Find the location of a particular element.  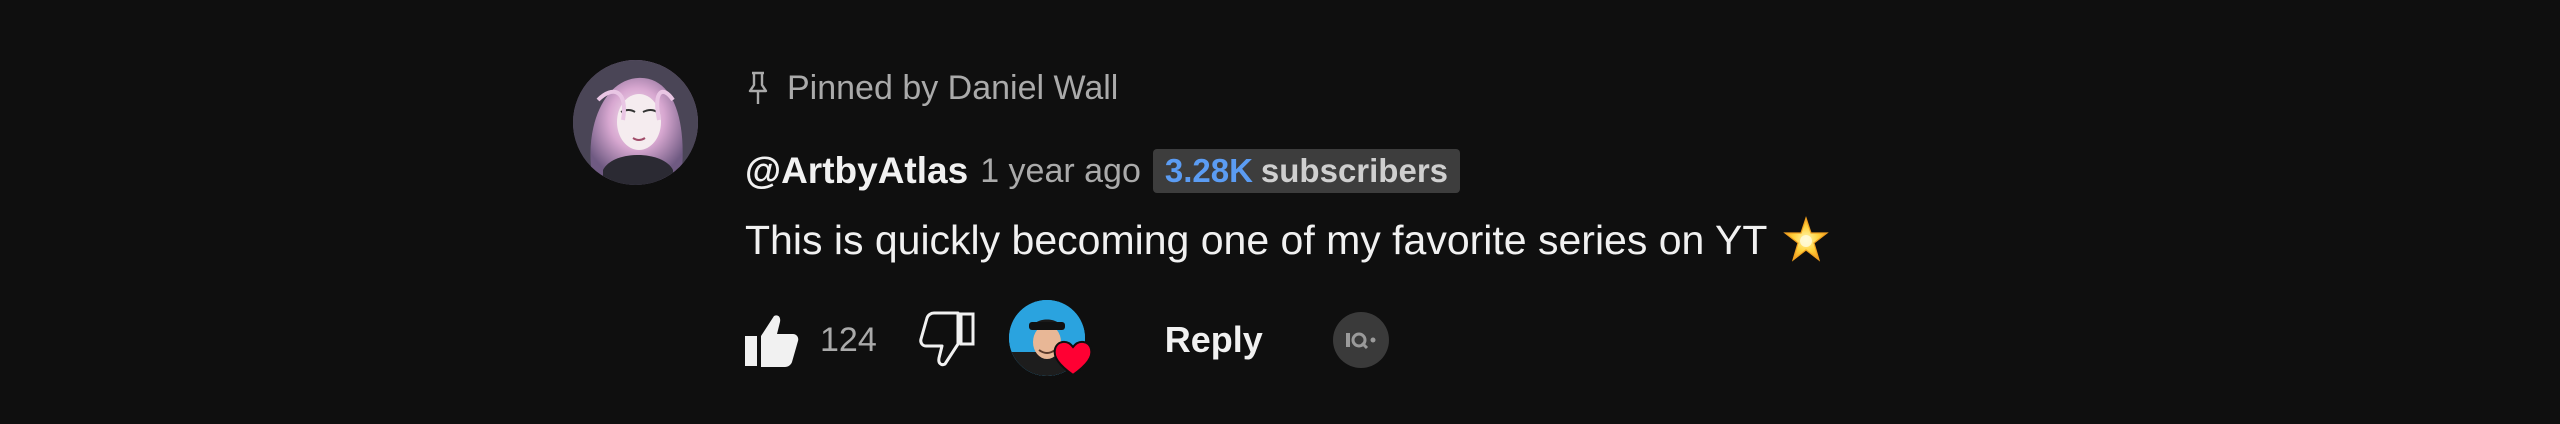

pinned-indicator: Pinned by Daniel Wall is located at coordinates (931, 88).